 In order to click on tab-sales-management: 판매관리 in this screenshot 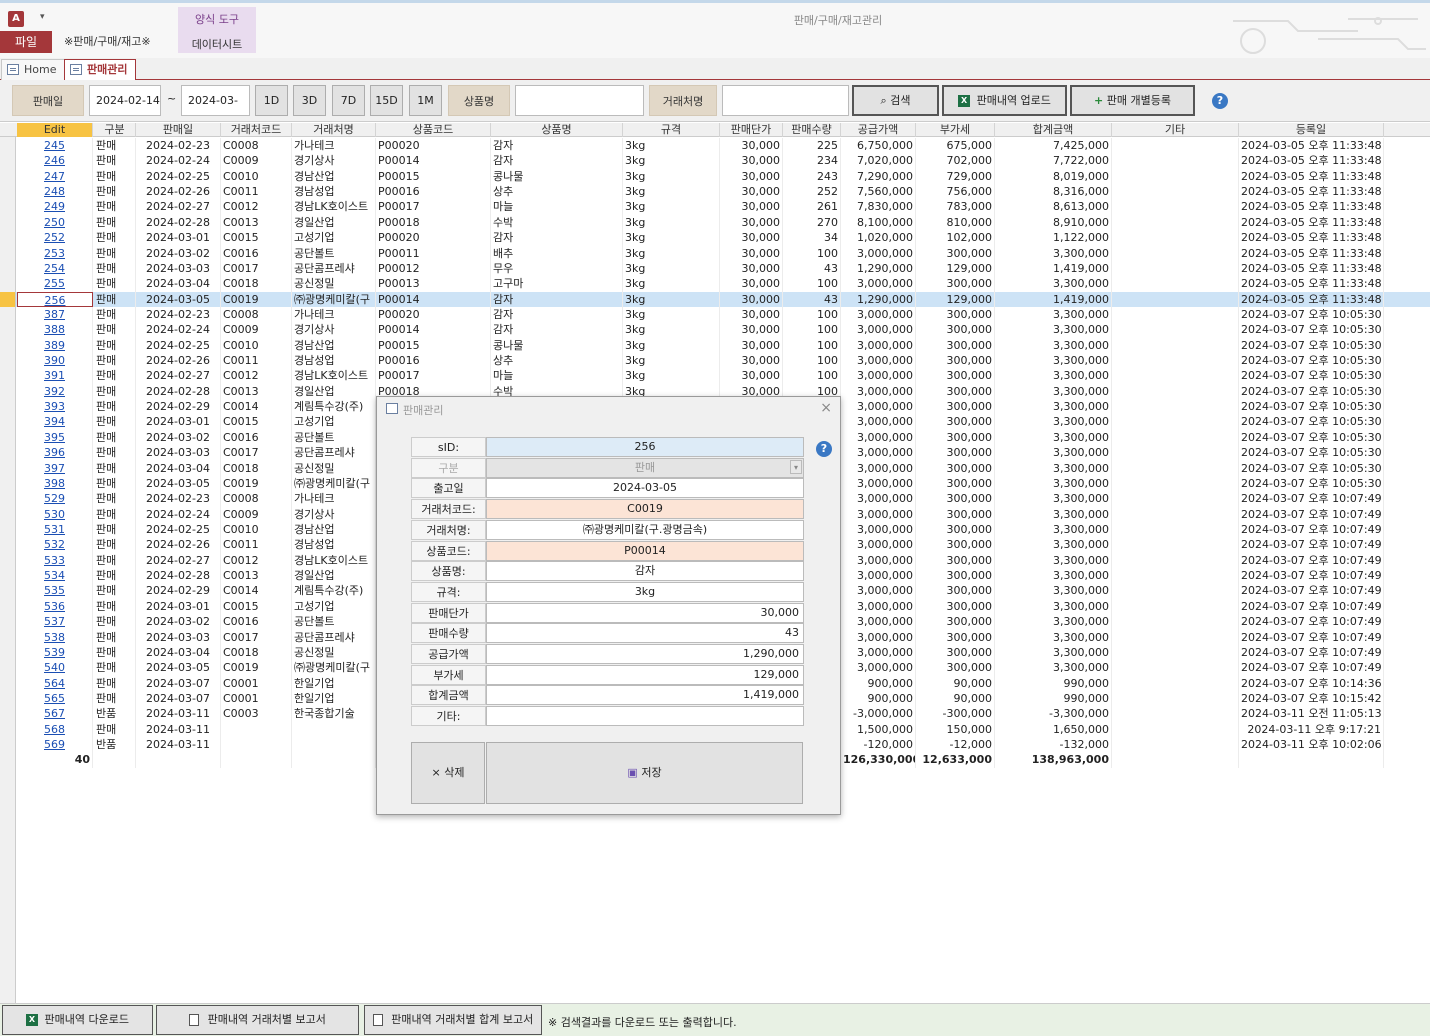, I will do `click(100, 70)`.